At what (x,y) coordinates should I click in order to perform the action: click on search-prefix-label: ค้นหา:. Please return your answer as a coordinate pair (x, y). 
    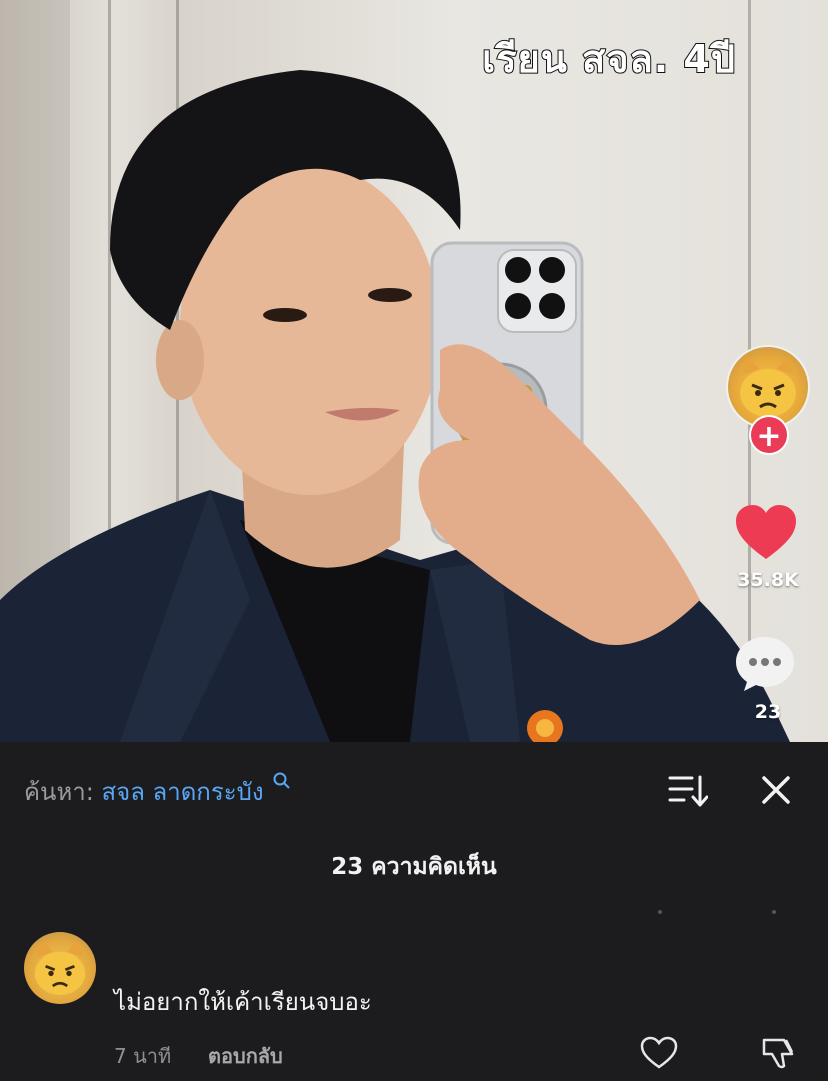
    Looking at the image, I should click on (59, 792).